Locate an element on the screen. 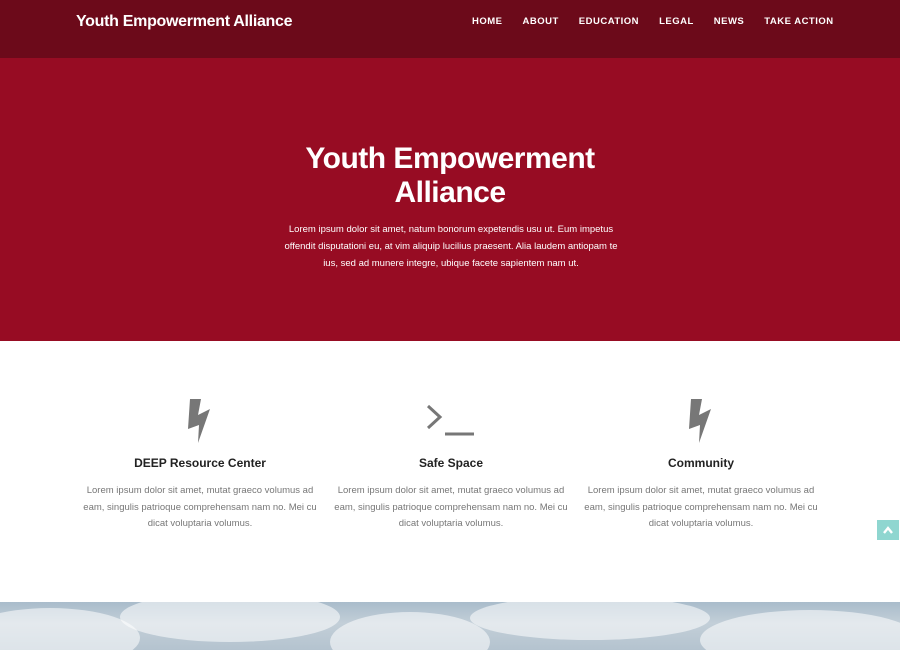 The image size is (900, 650). hero-title: Youth Empowerment Alliance is located at coordinates (450, 175).